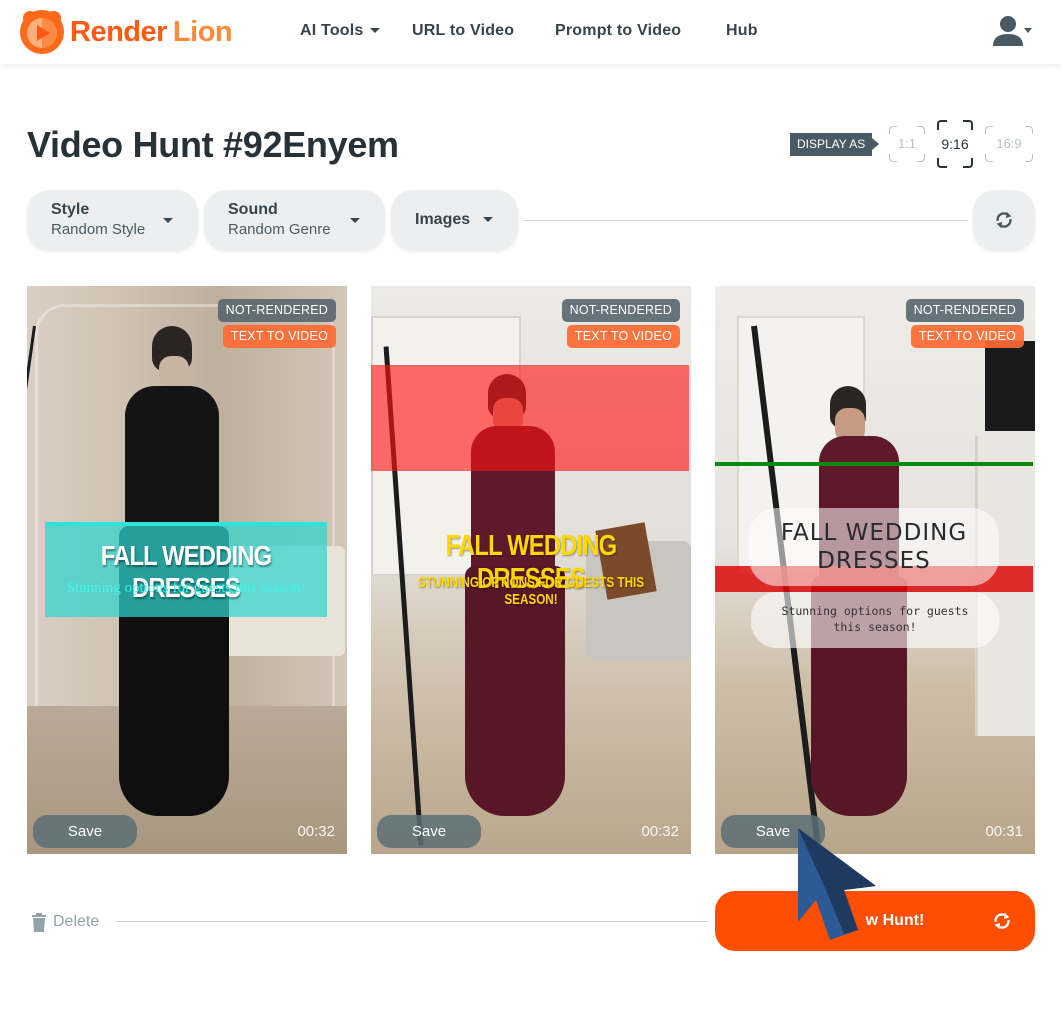  What do you see at coordinates (907, 144) in the screenshot?
I see `ratio-1-1-button: 1:1` at bounding box center [907, 144].